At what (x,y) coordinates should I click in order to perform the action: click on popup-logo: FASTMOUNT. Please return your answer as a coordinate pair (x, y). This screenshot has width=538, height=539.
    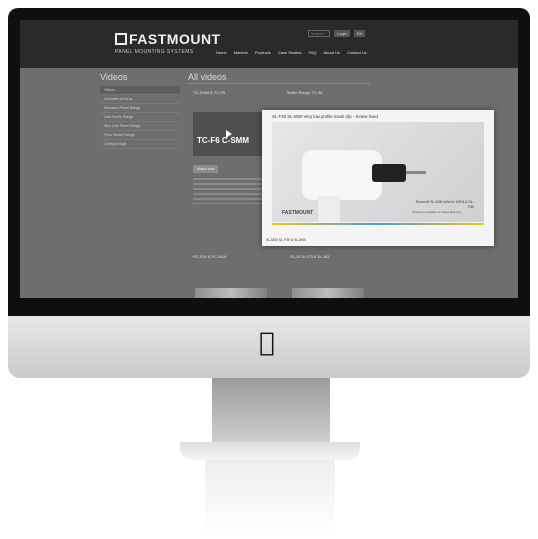
    Looking at the image, I should click on (298, 213).